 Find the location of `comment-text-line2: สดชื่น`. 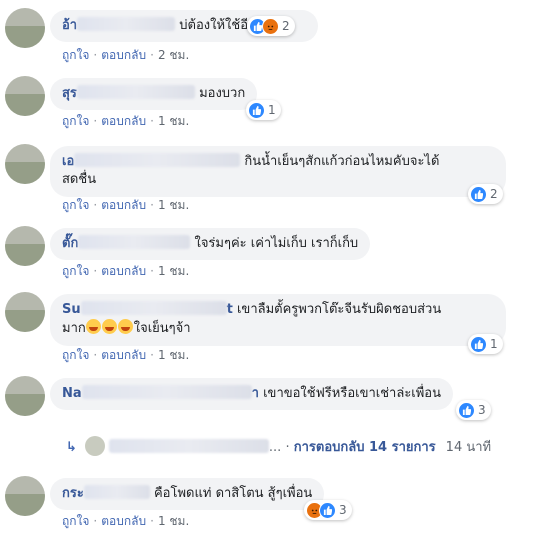

comment-text-line2: สดชื่น is located at coordinates (79, 179).